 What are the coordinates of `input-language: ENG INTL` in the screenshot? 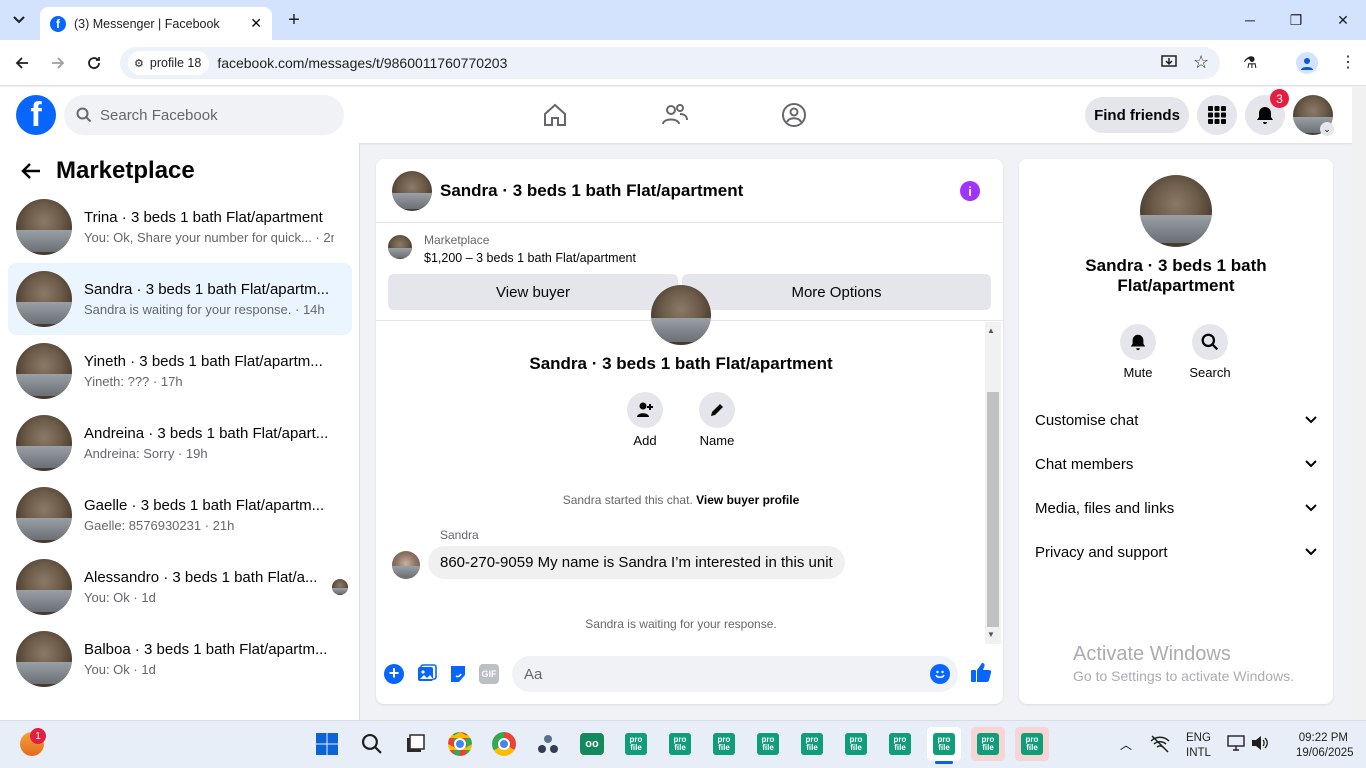 It's located at (1198, 746).